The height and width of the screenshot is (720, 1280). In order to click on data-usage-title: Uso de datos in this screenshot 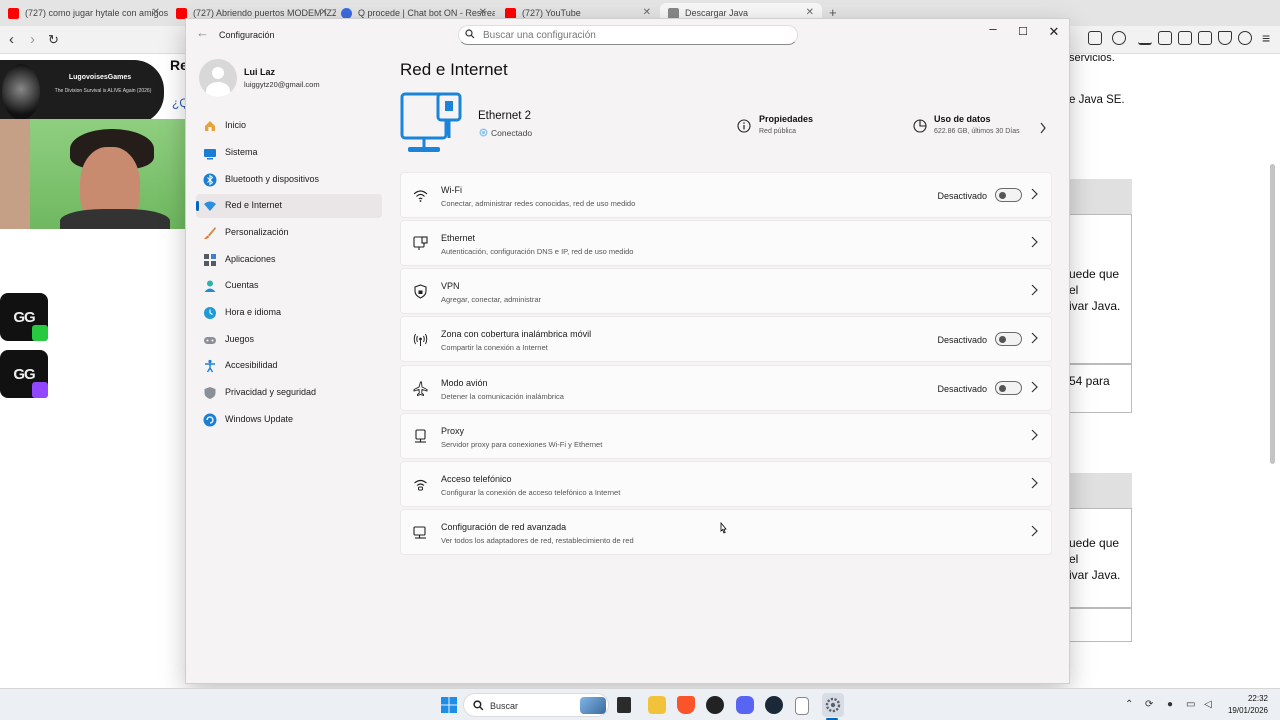, I will do `click(962, 119)`.